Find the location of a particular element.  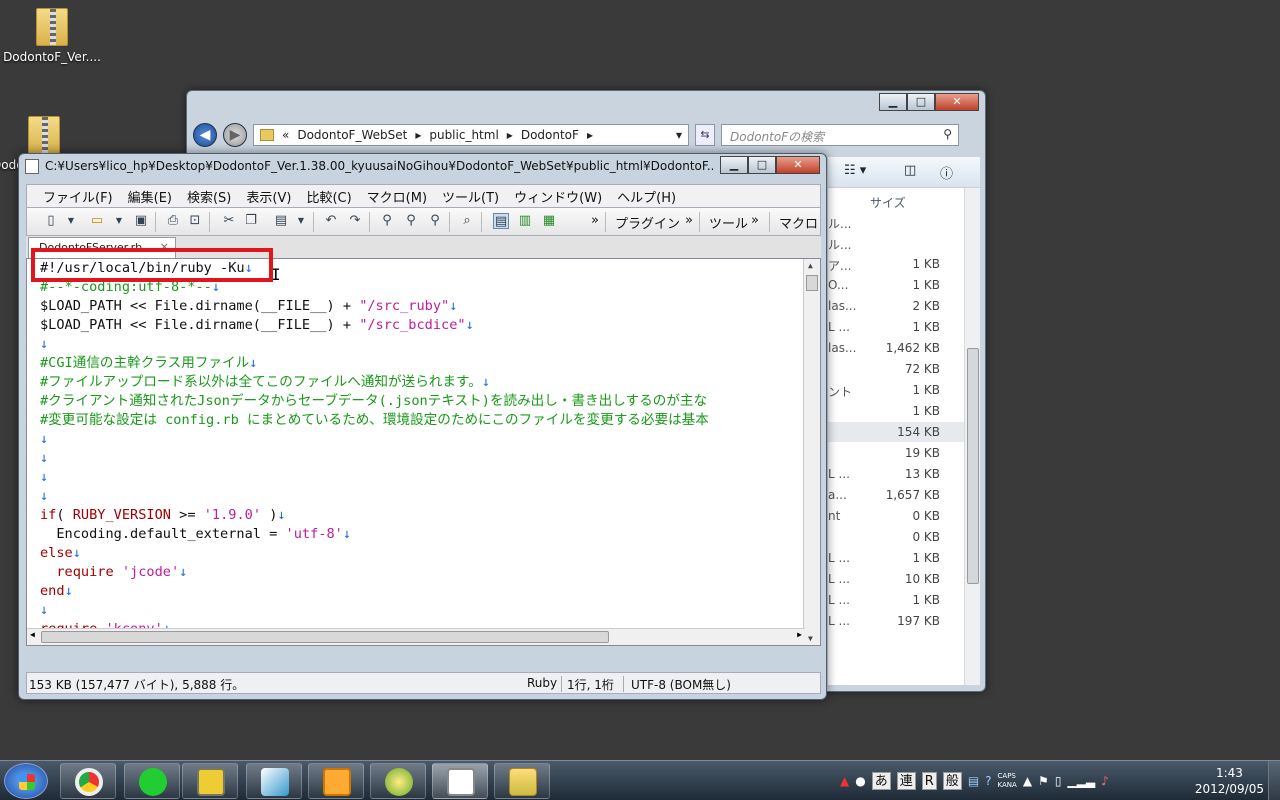

forward-button: ▶ is located at coordinates (235, 135).